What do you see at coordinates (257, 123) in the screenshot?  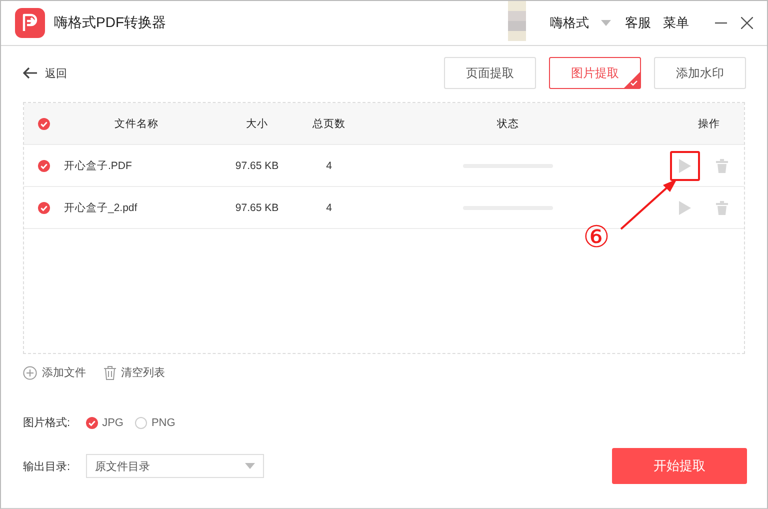 I see `column-header: 大小` at bounding box center [257, 123].